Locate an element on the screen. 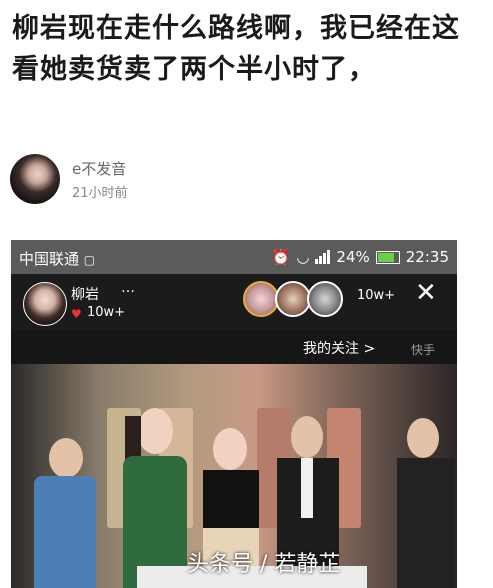 The height and width of the screenshot is (588, 493). sim-icon: ▢ is located at coordinates (89, 260).